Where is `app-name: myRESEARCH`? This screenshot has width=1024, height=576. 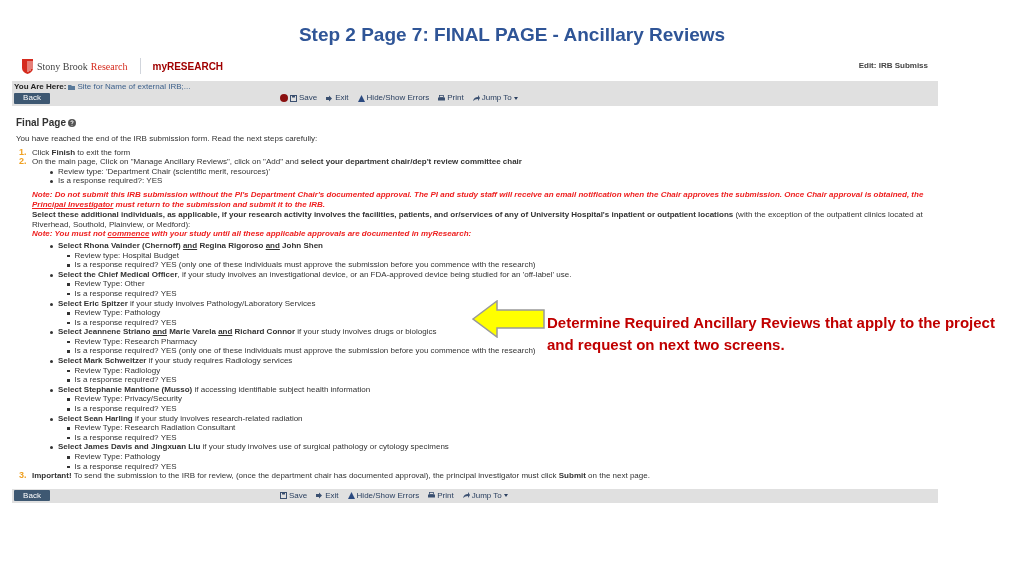 app-name: myRESEARCH is located at coordinates (188, 66).